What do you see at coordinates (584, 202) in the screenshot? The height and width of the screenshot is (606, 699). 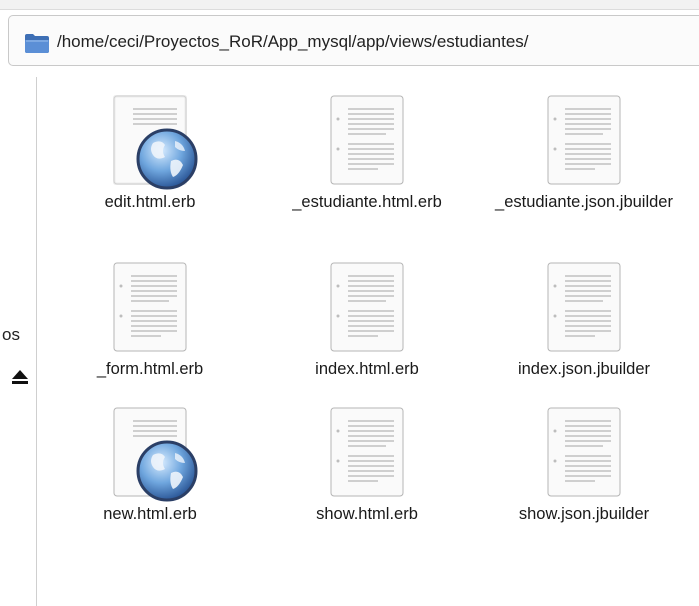 I see `file-name: _estudiante.json.jbuilder` at bounding box center [584, 202].